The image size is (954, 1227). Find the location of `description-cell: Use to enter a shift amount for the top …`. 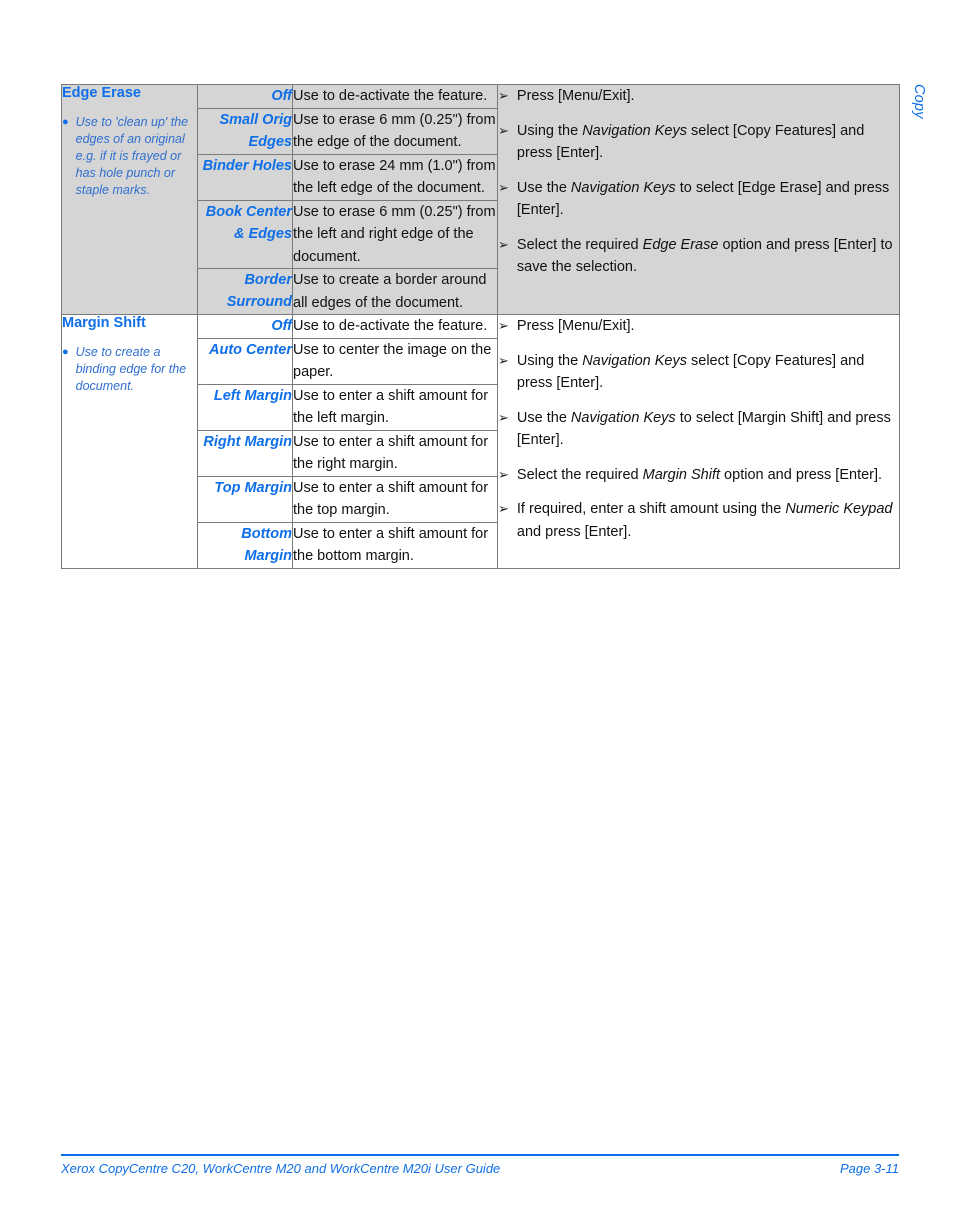

description-cell: Use to enter a shift amount for the top … is located at coordinates (395, 499).